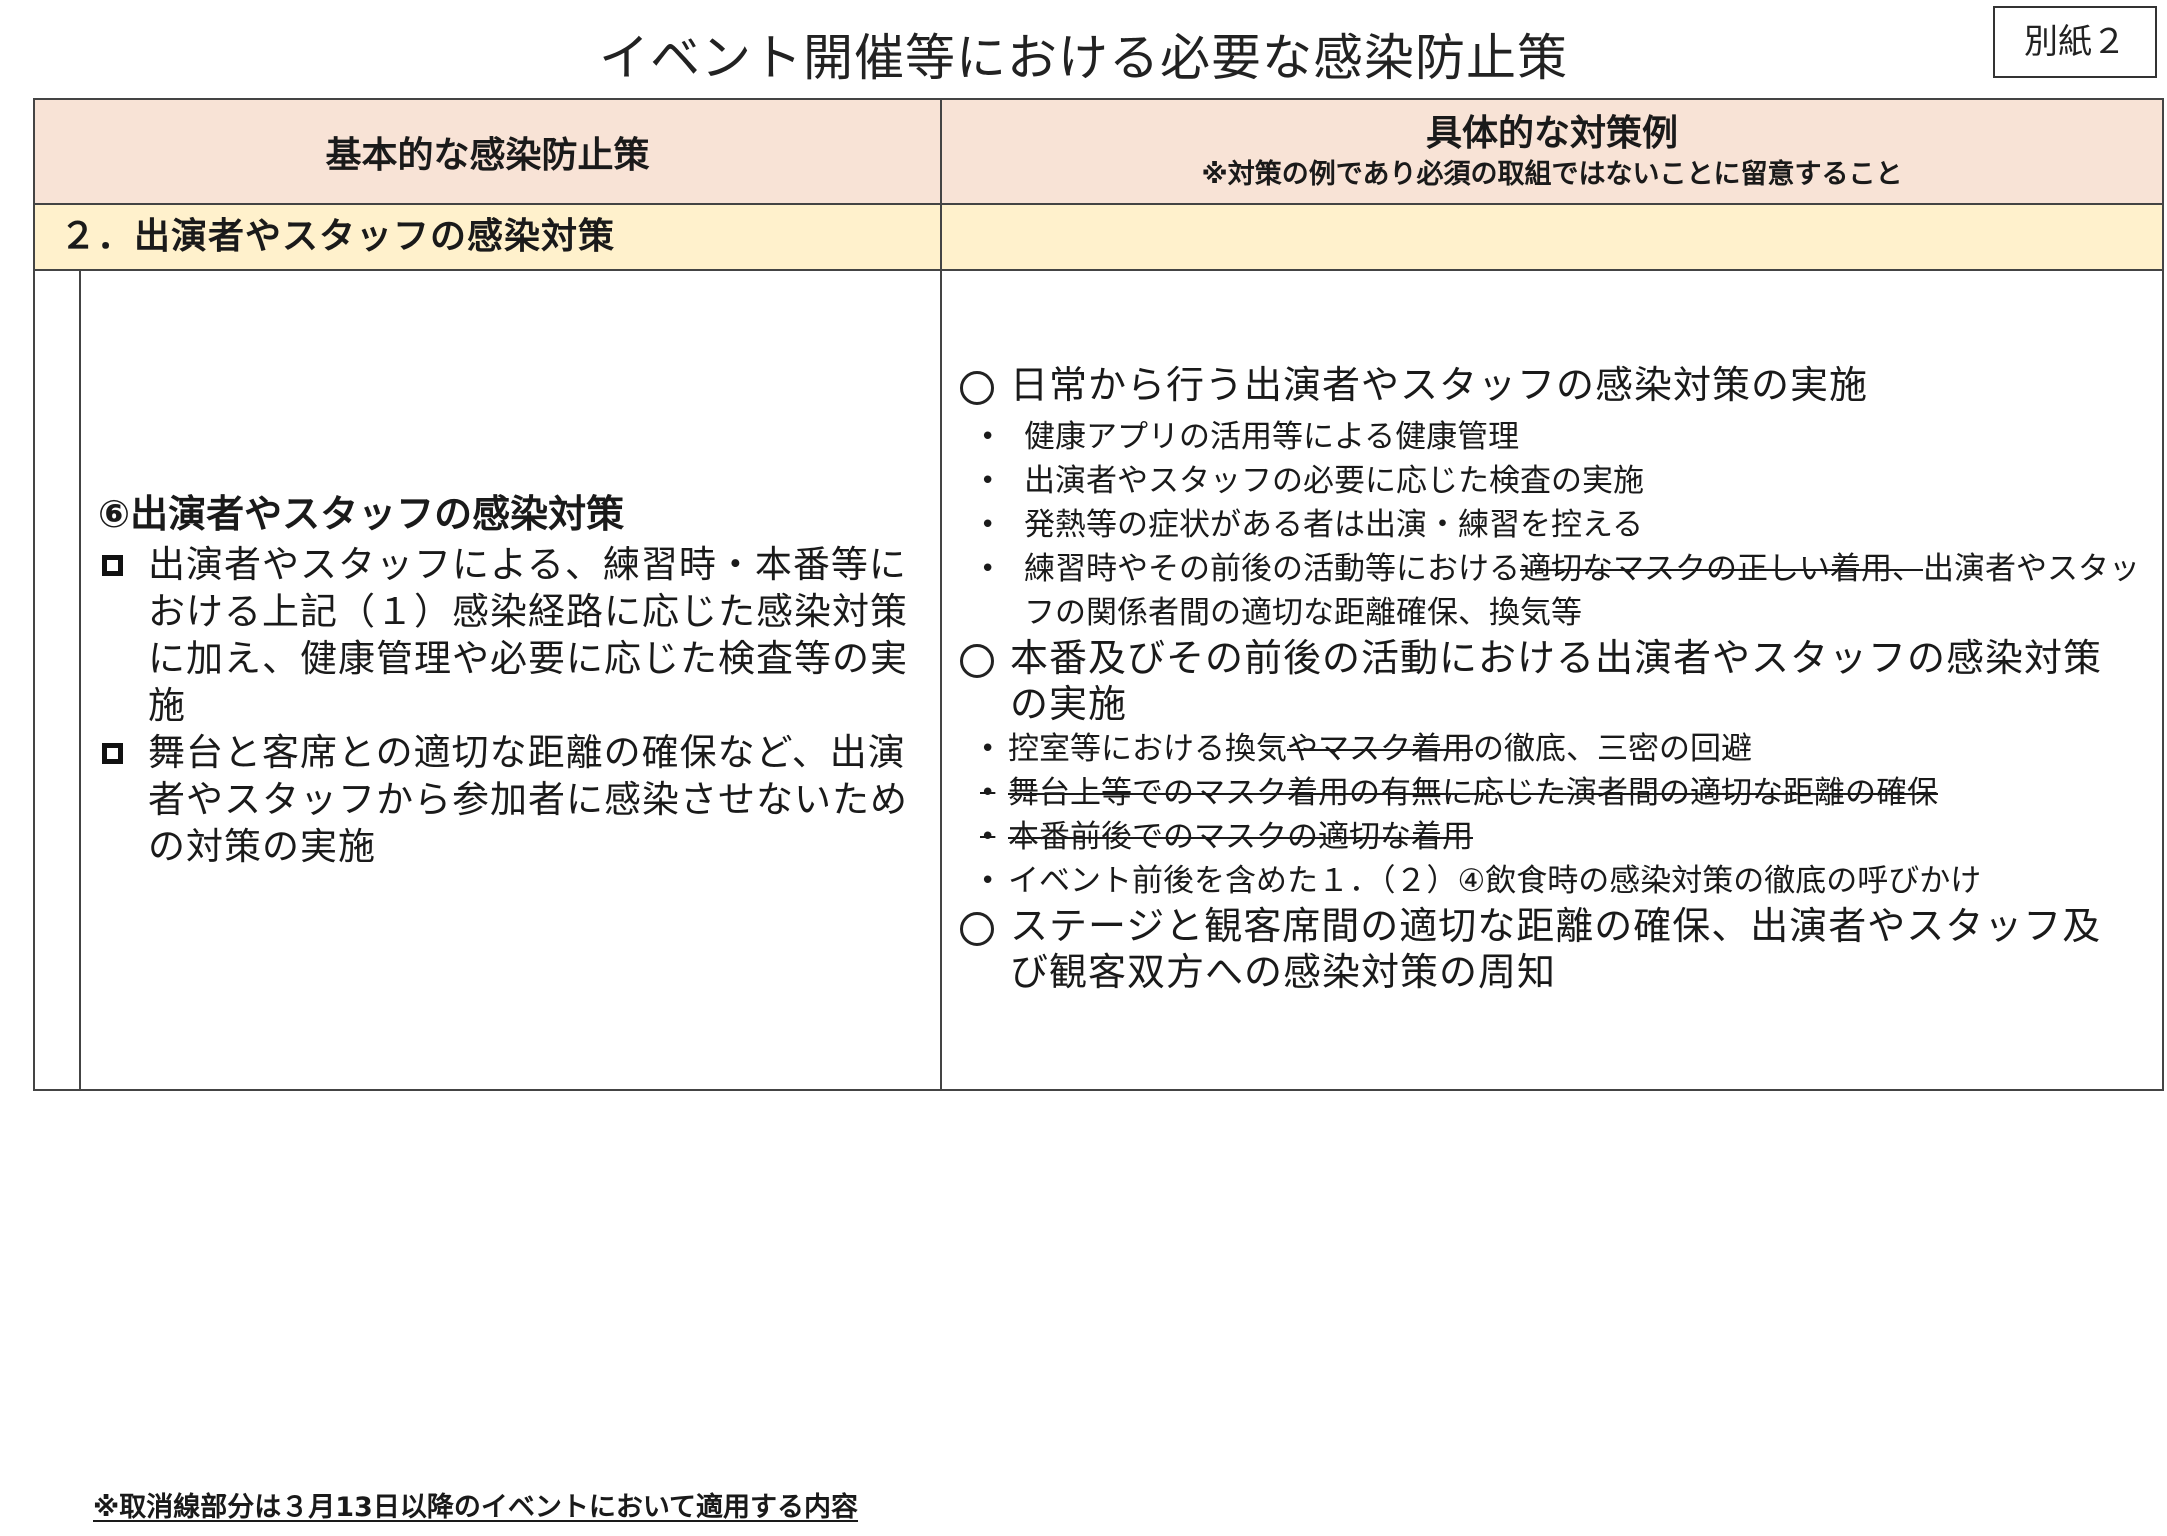 The width and height of the screenshot is (2167, 1536). I want to click on header-example-measures: 具体的な対策例 ※対策の例であり必須の取組ではないことに留意すること, so click(1552, 151).